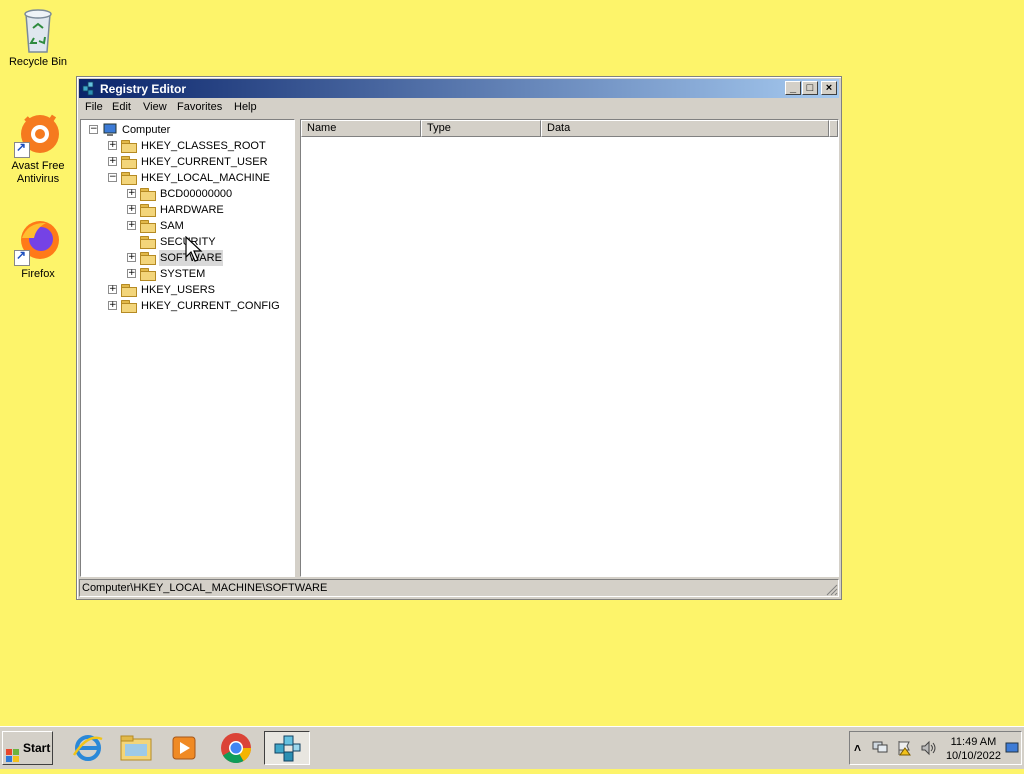 The width and height of the screenshot is (1024, 774). I want to click on action-center-flag-icon, so click(904, 748).